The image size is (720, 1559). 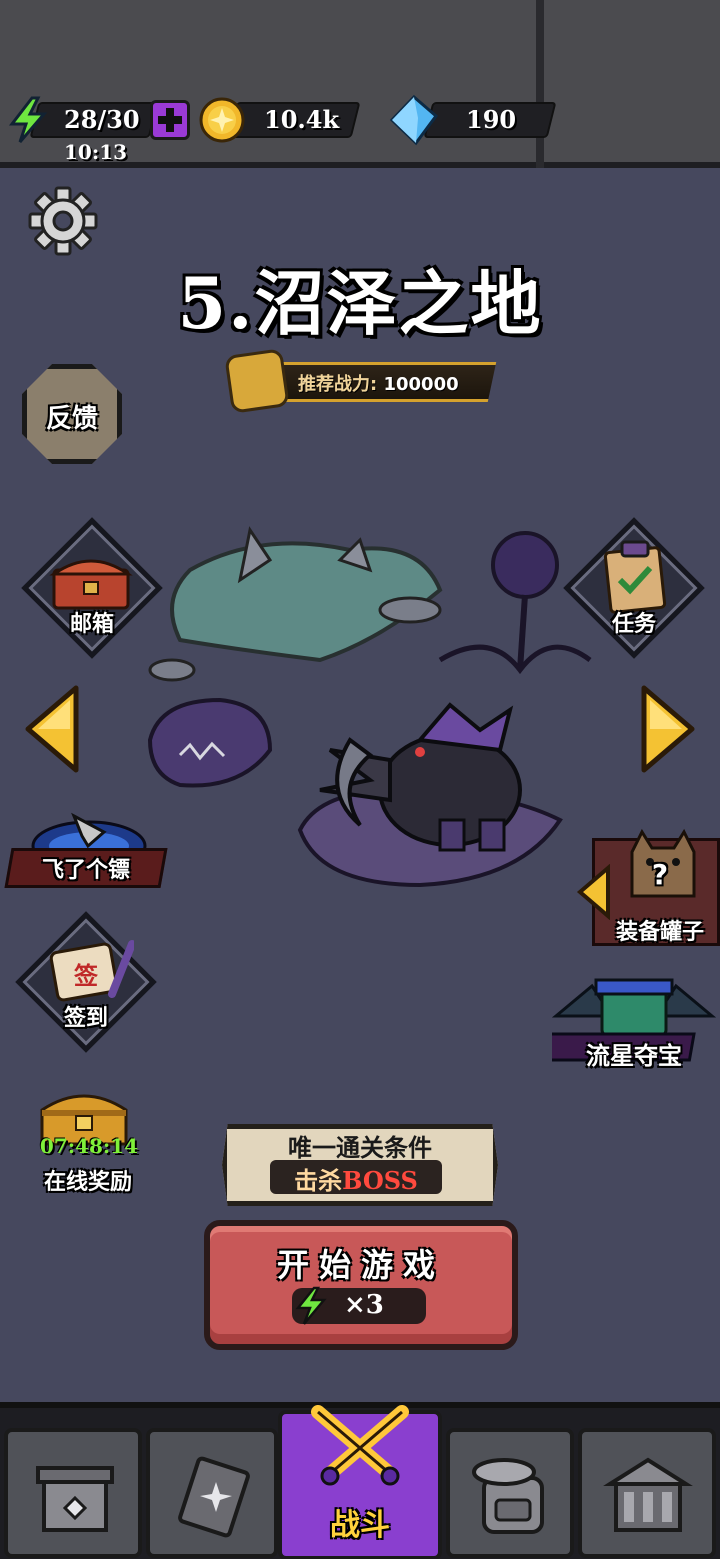 What do you see at coordinates (222, 120) in the screenshot?
I see `gold-coin-icon` at bounding box center [222, 120].